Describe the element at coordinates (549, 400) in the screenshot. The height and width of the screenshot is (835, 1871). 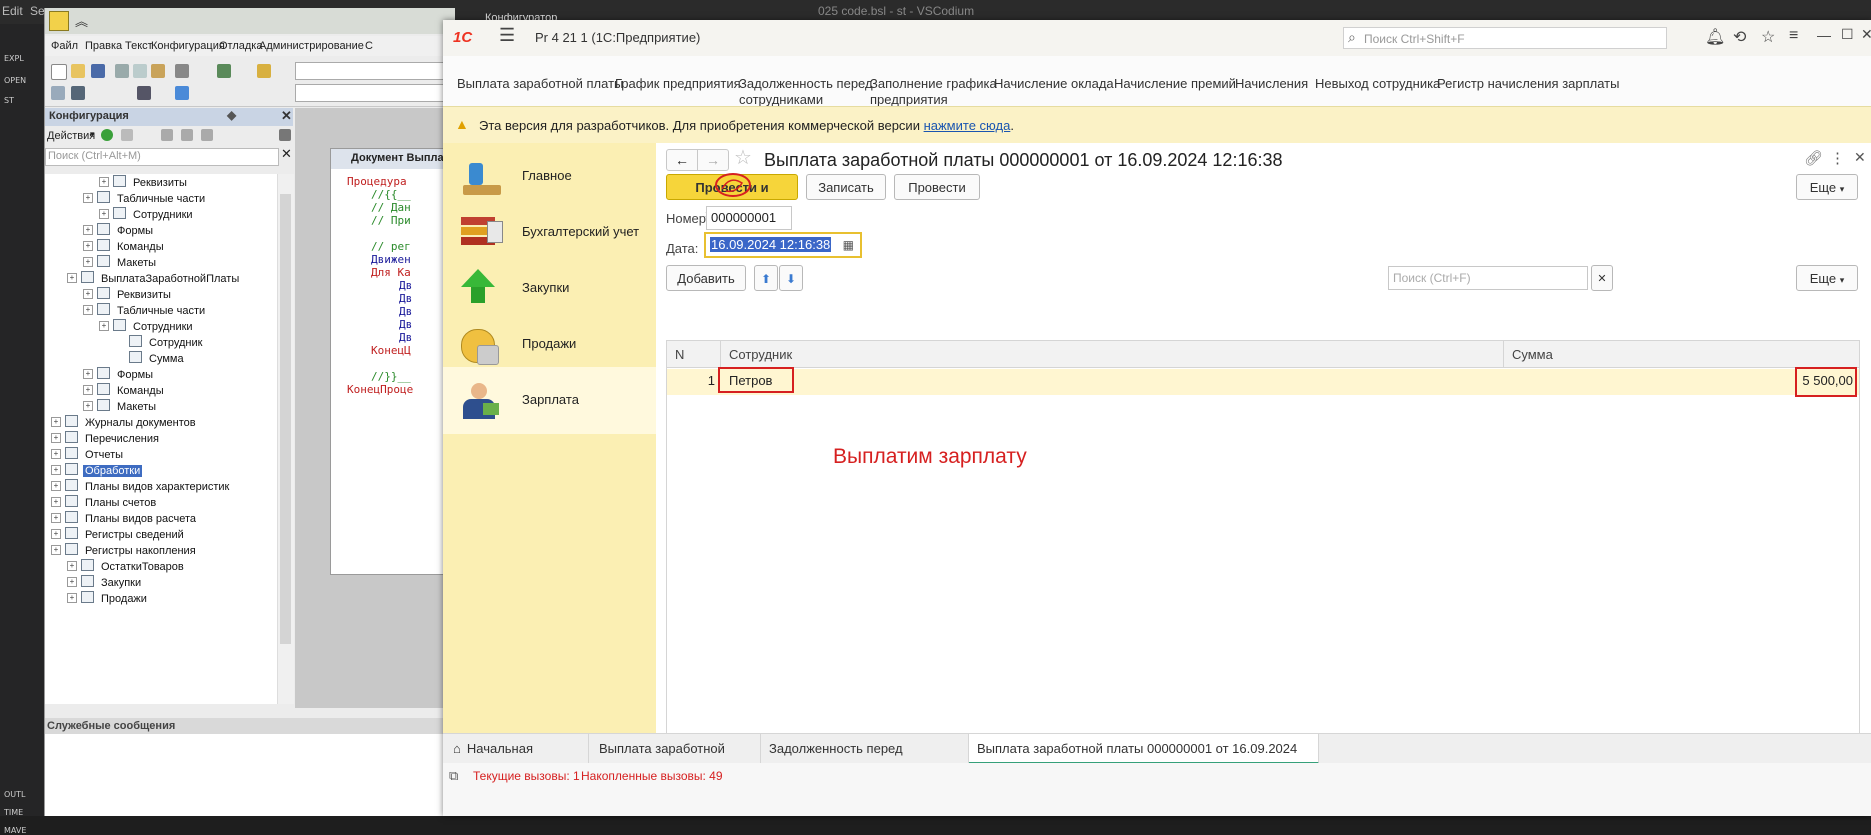
I see `nav-salary: Зарплата` at that location.